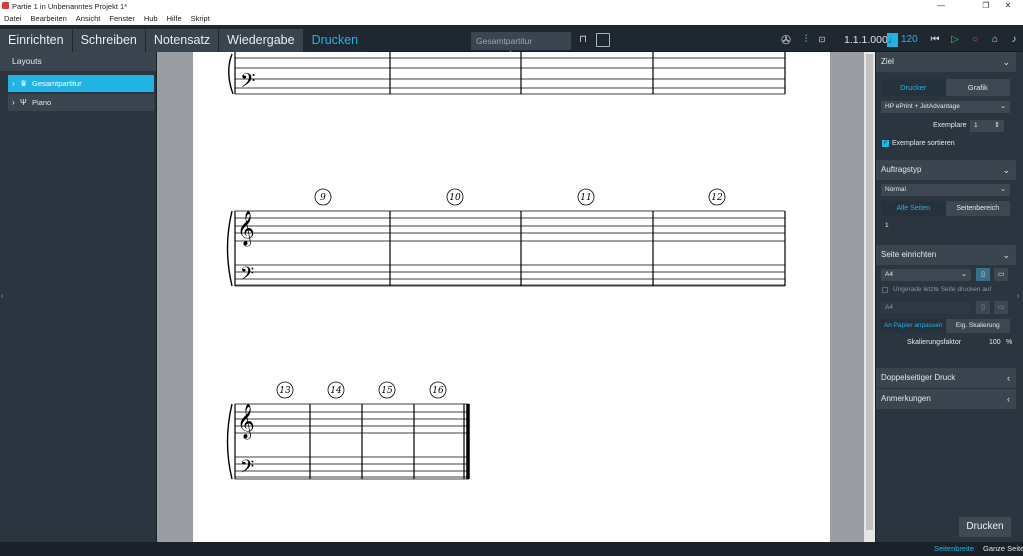 Image resolution: width=1023 pixels, height=556 pixels. I want to click on menu-skript: Skript, so click(200, 18).